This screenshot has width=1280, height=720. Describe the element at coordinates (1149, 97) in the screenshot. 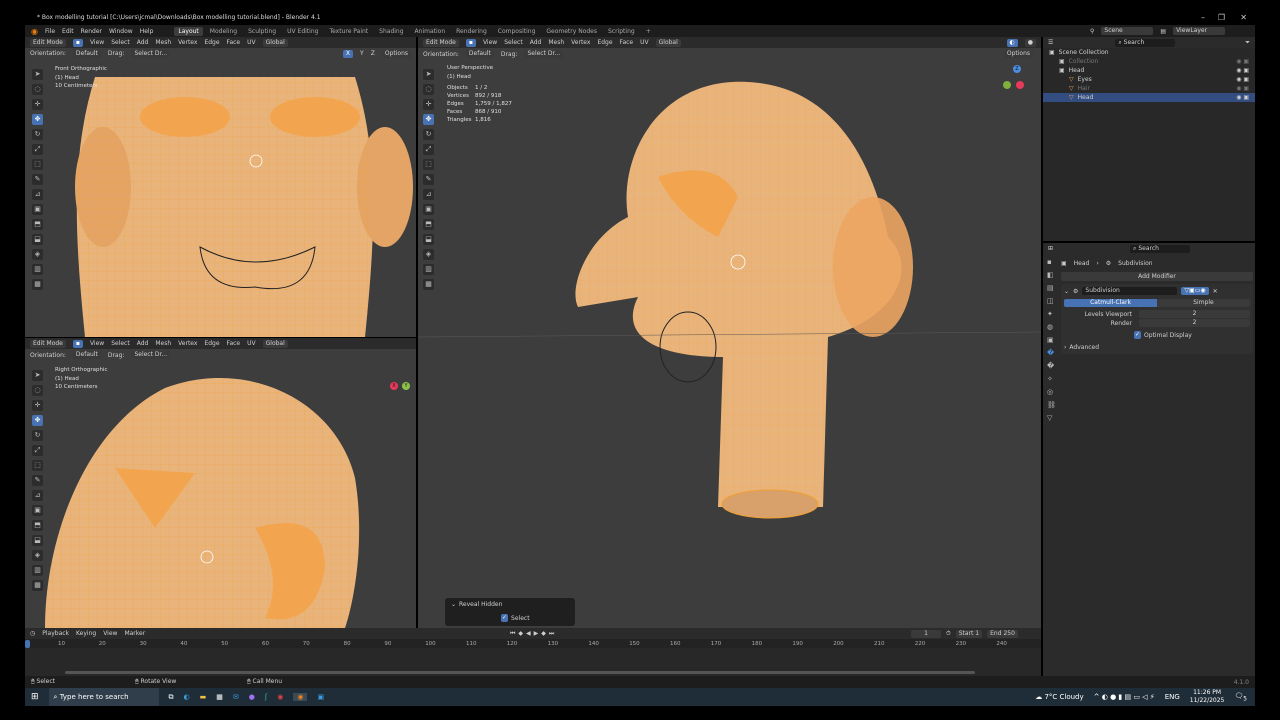

I see `outliner-row: ▽ Head ◉ ▣` at that location.